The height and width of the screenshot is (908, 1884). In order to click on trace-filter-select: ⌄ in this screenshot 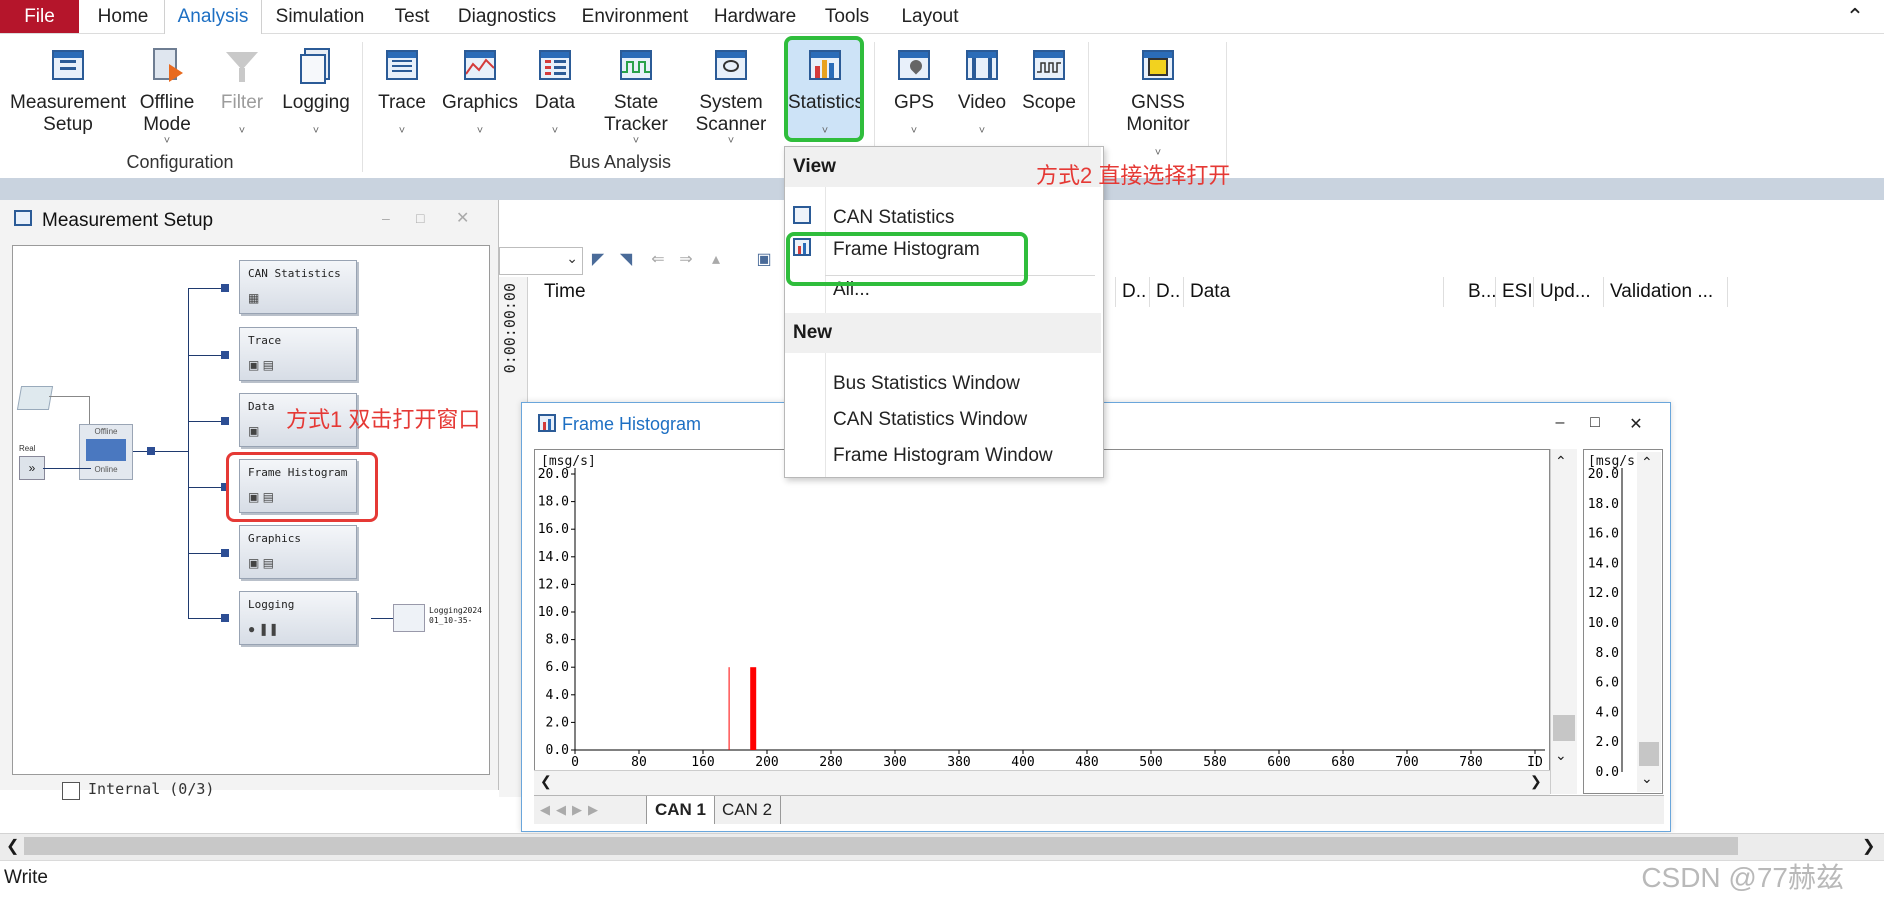, I will do `click(541, 261)`.